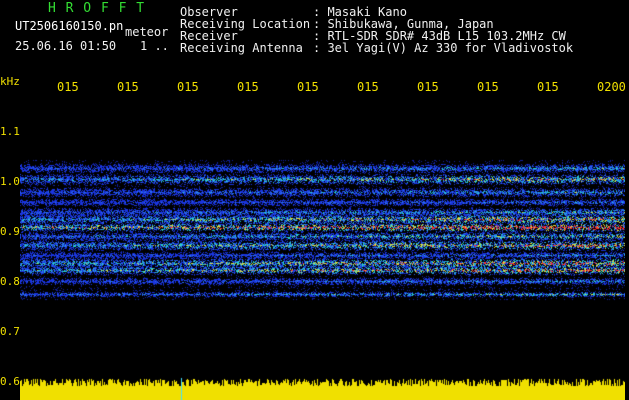 The height and width of the screenshot is (400, 629). What do you see at coordinates (10, 181) in the screenshot?
I see `y-tick-1-0: 1.0` at bounding box center [10, 181].